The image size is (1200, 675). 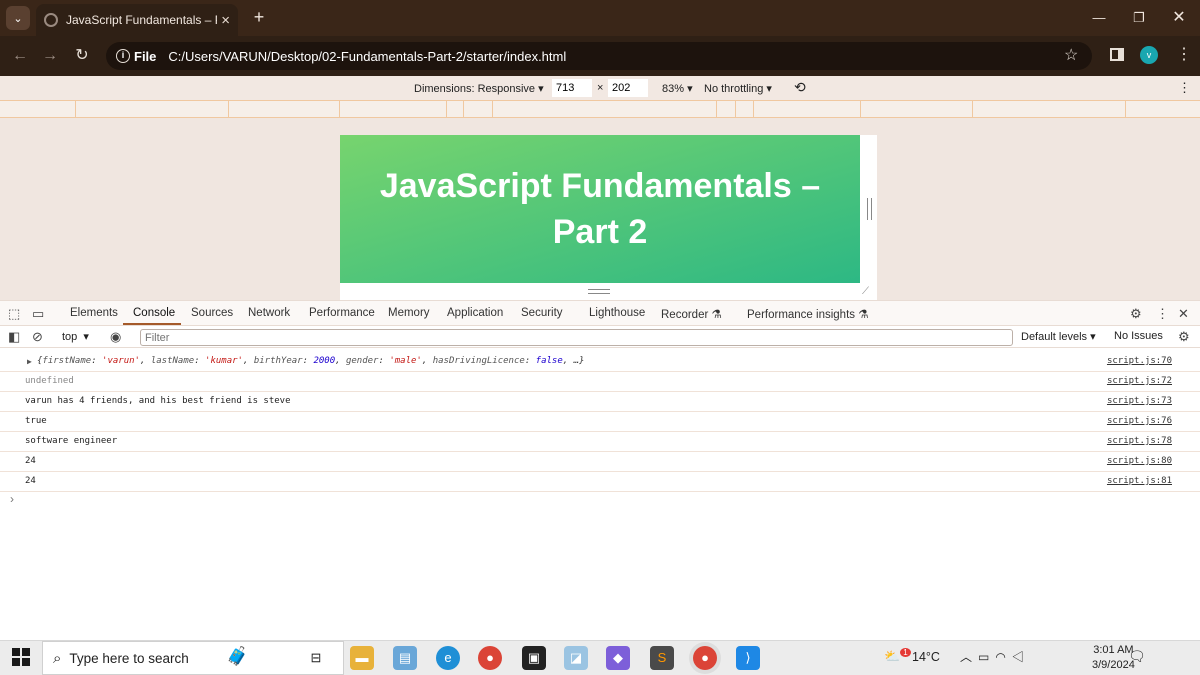 I want to click on tab-performance-insights: Performance insights ⚗, so click(x=808, y=314).